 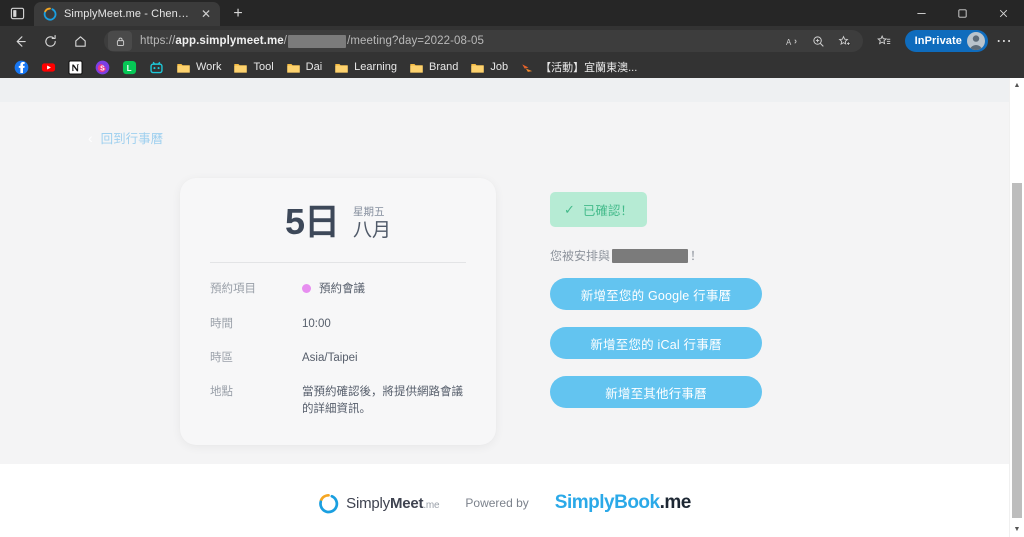 I want to click on chevron-left-icon: ‹, so click(x=90, y=137).